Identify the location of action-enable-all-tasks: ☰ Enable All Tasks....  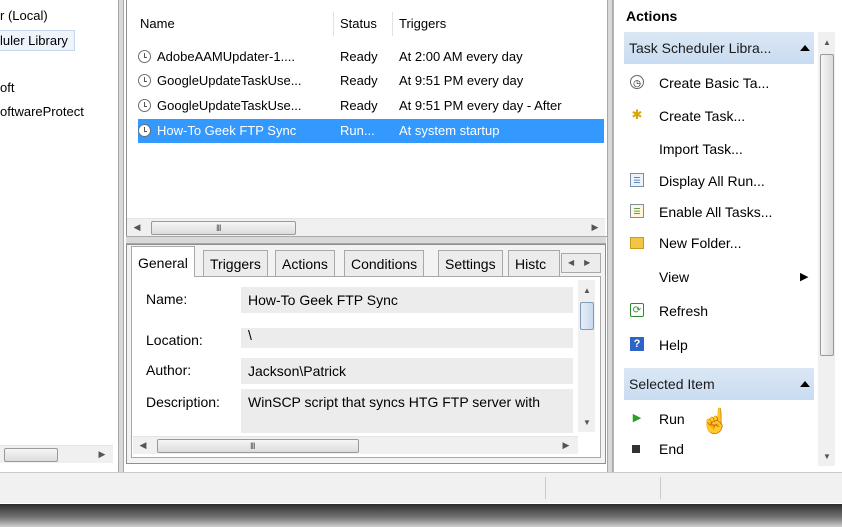
(719, 212).